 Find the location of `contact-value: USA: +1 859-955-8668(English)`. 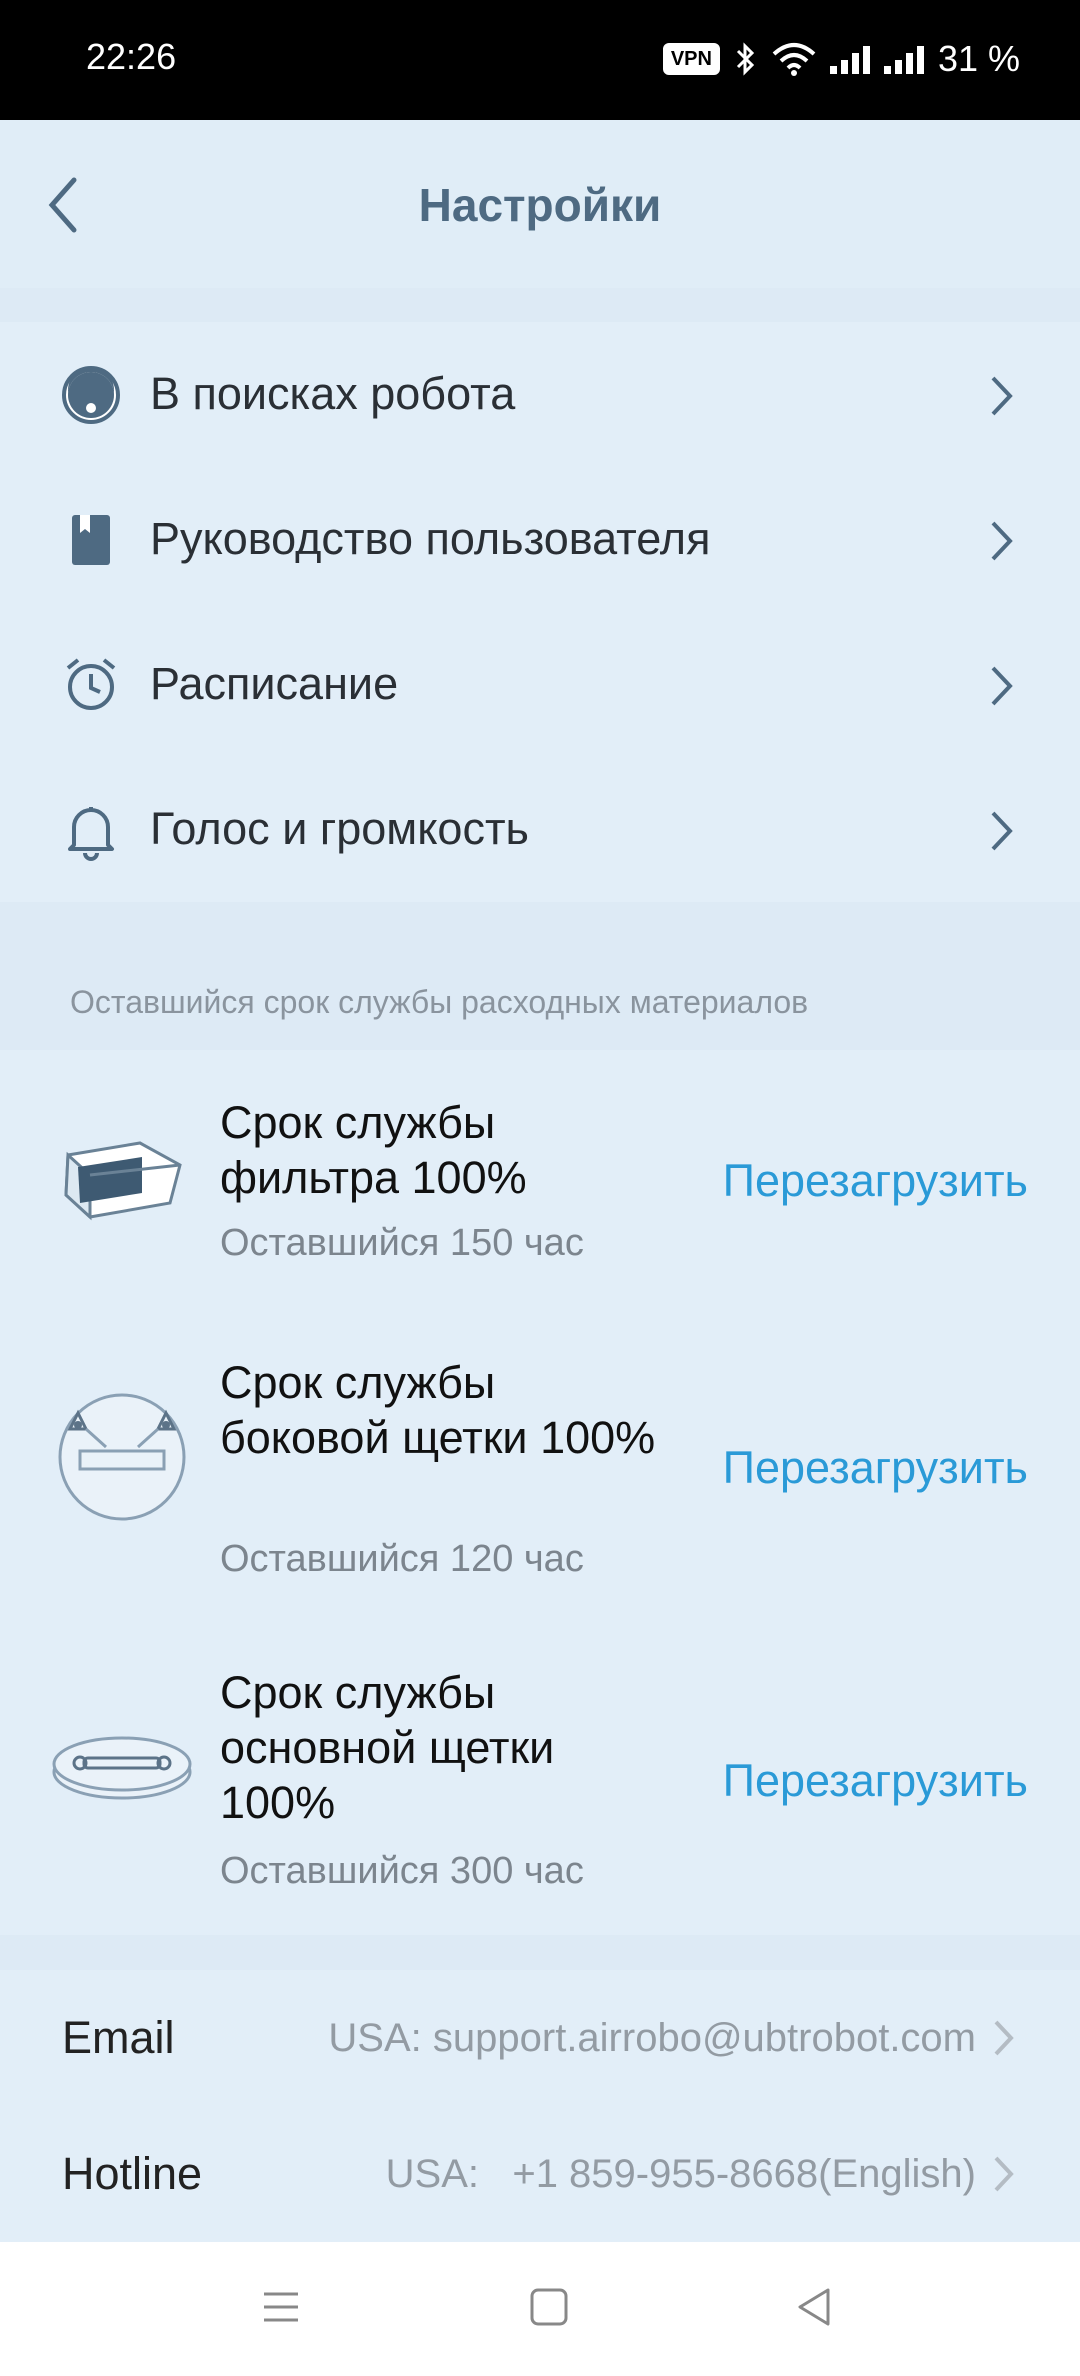

contact-value: USA: +1 859-955-8668(English) is located at coordinates (680, 2174).